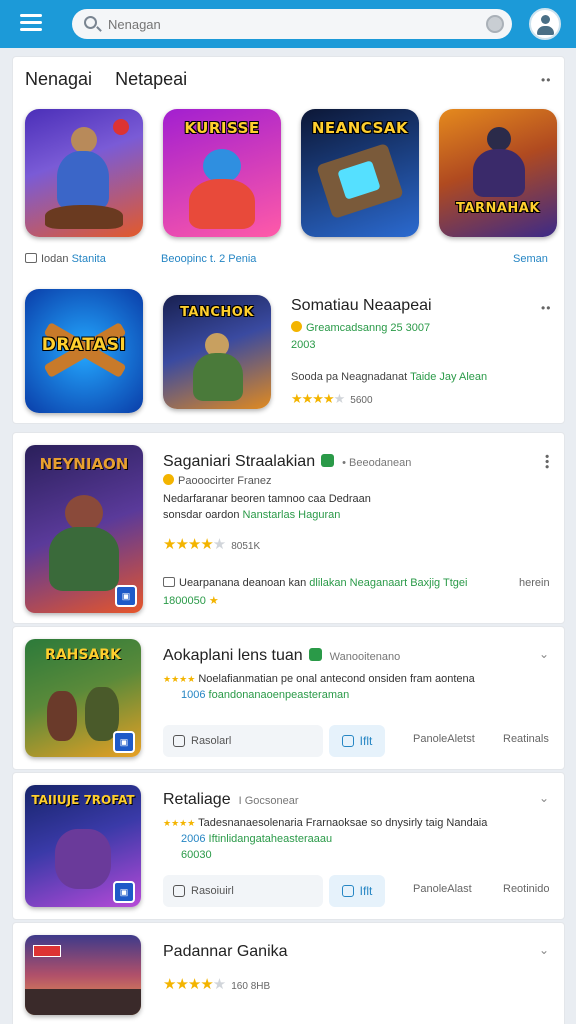 The width and height of the screenshot is (576, 1024). I want to click on thumb-title-text: RAHSARK, so click(83, 655).